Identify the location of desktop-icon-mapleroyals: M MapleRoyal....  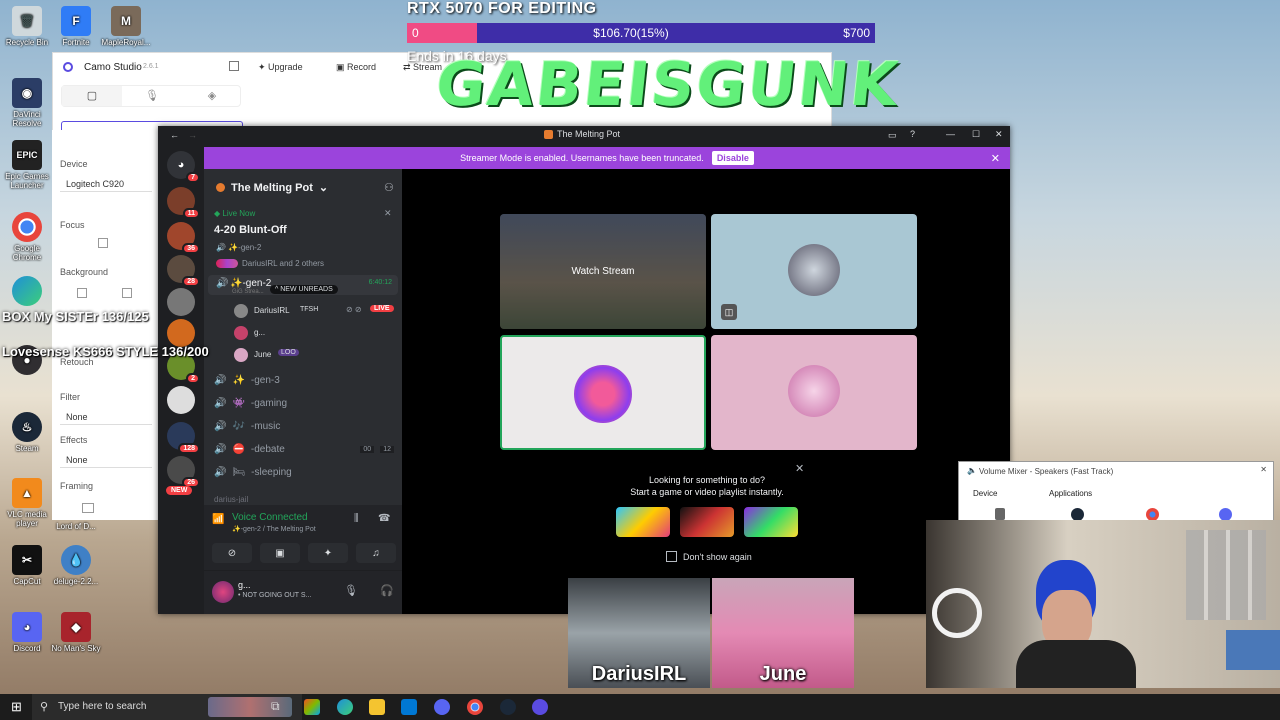
(126, 26).